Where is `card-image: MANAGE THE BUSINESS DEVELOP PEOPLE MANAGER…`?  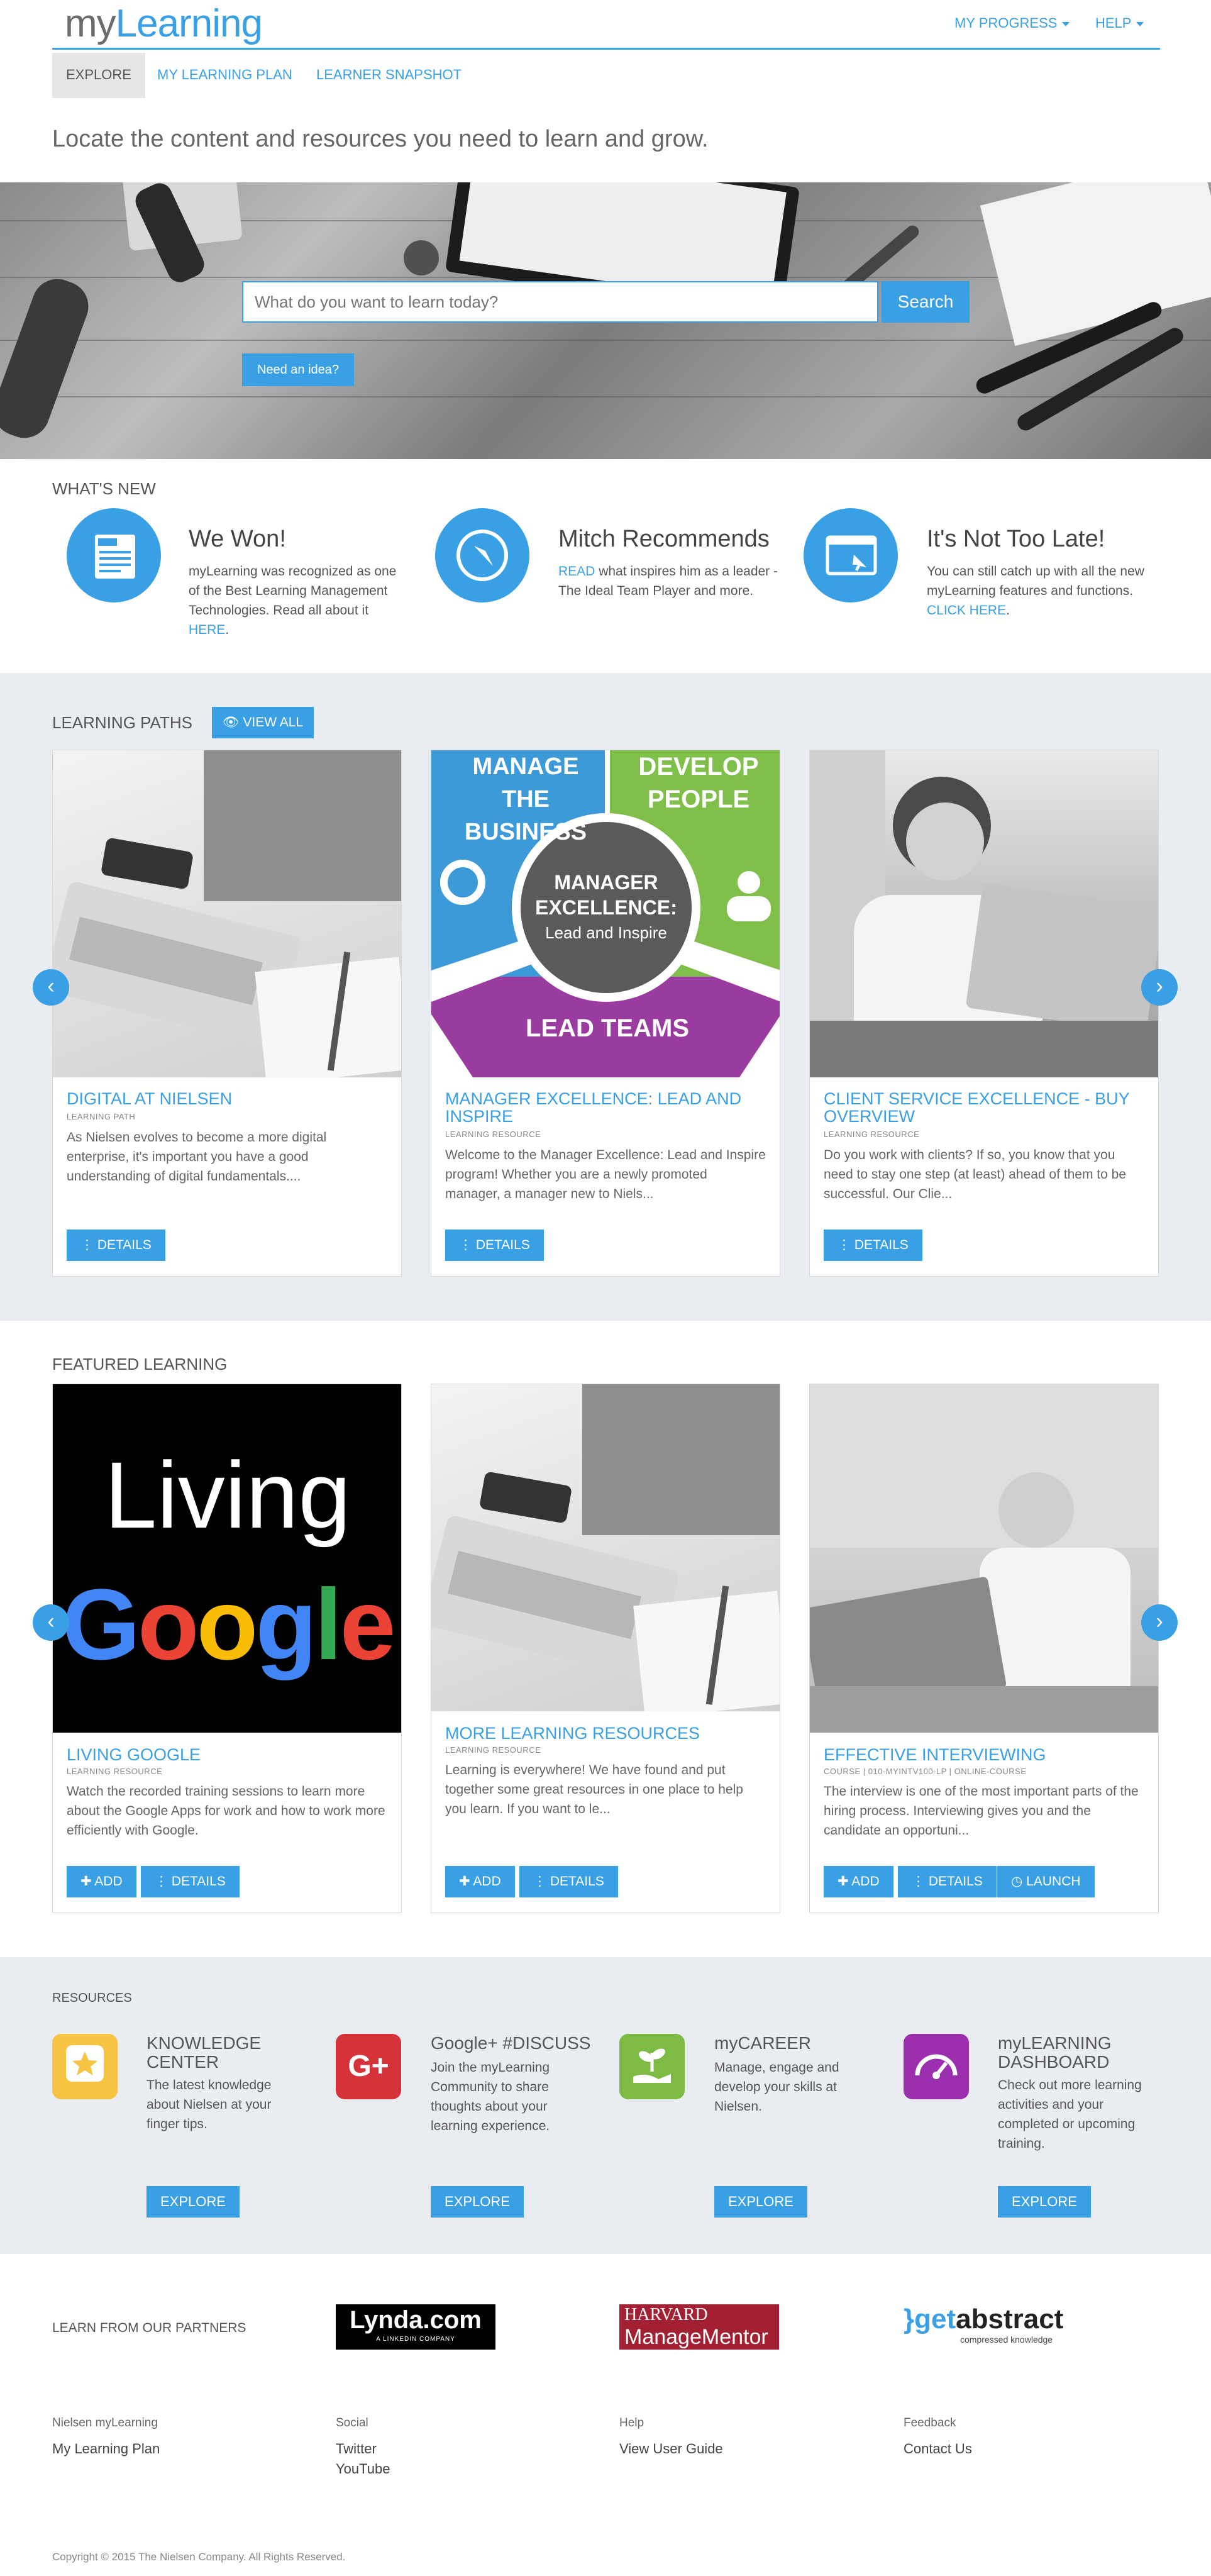 card-image: MANAGE THE BUSINESS DEVELOP PEOPLE MANAGER… is located at coordinates (605, 913).